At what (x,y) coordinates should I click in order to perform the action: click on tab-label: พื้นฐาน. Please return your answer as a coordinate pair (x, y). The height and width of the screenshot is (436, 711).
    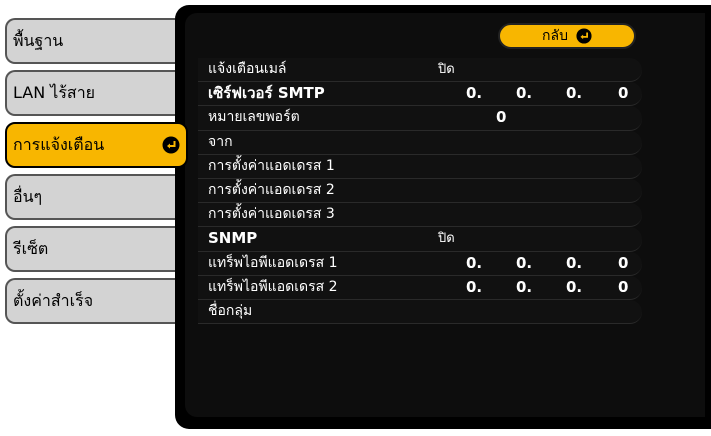
    Looking at the image, I should click on (38, 40).